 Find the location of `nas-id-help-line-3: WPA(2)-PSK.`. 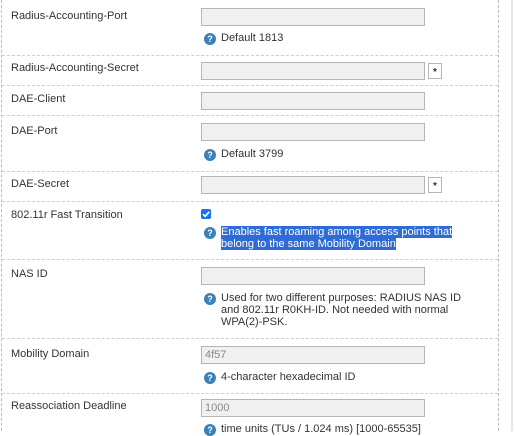

nas-id-help-line-3: WPA(2)-PSK. is located at coordinates (254, 322).